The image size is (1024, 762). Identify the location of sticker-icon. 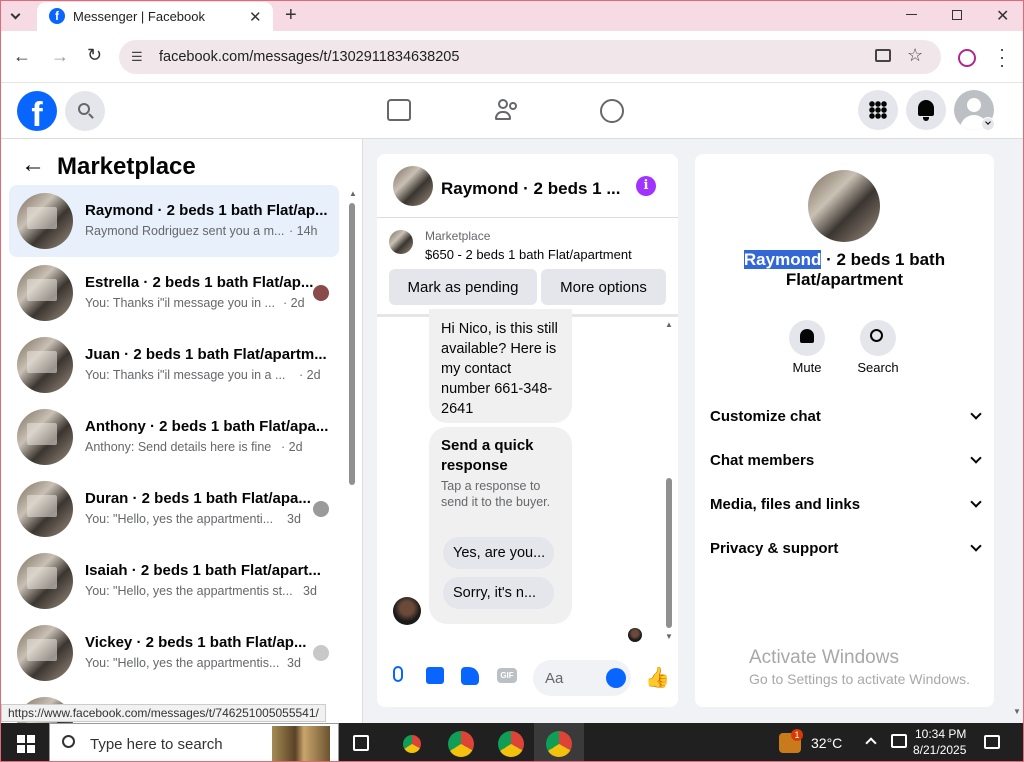
(470, 676).